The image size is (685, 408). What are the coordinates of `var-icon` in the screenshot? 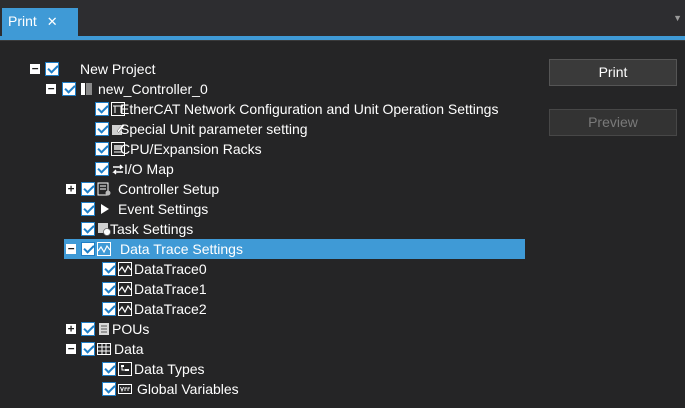 It's located at (125, 389).